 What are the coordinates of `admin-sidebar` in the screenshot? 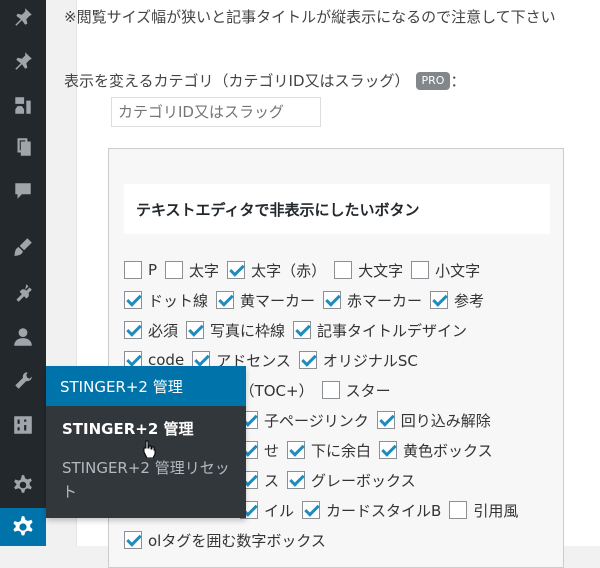 It's located at (23, 273).